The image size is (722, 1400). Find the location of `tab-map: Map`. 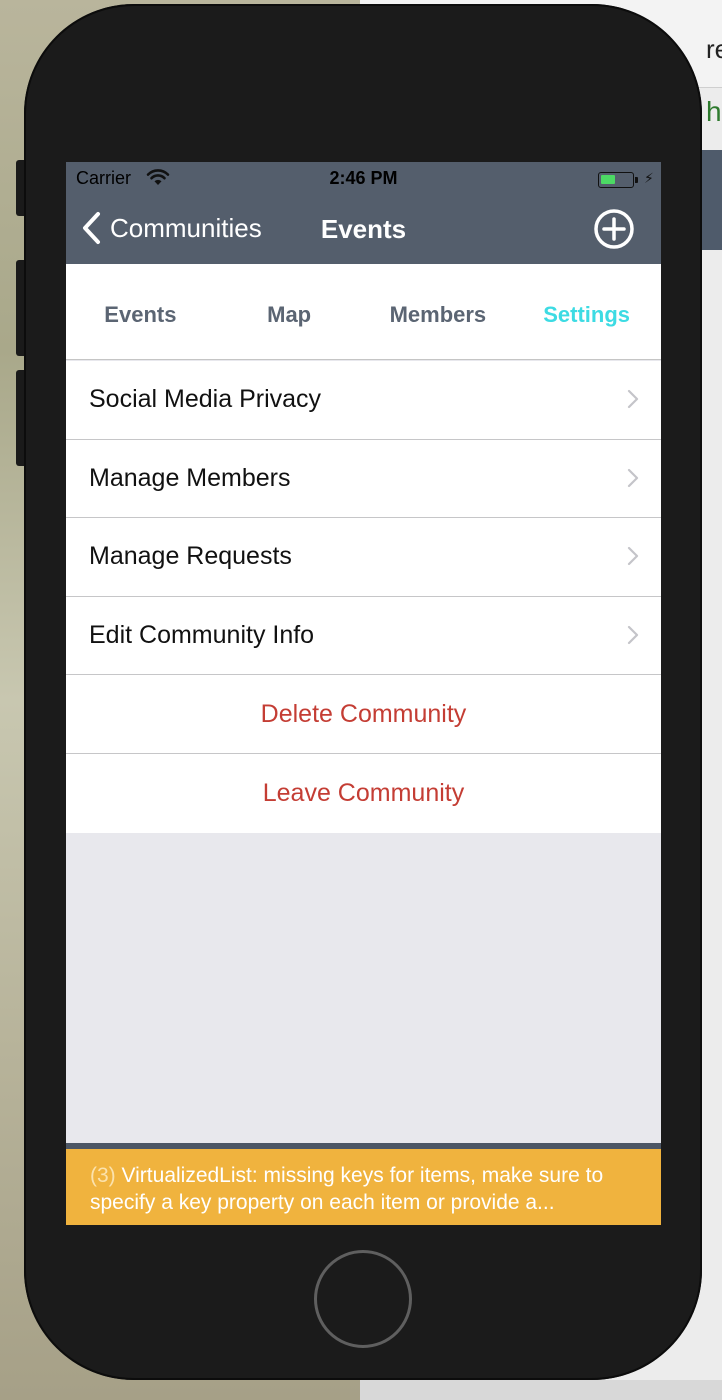

tab-map: Map is located at coordinates (289, 311).